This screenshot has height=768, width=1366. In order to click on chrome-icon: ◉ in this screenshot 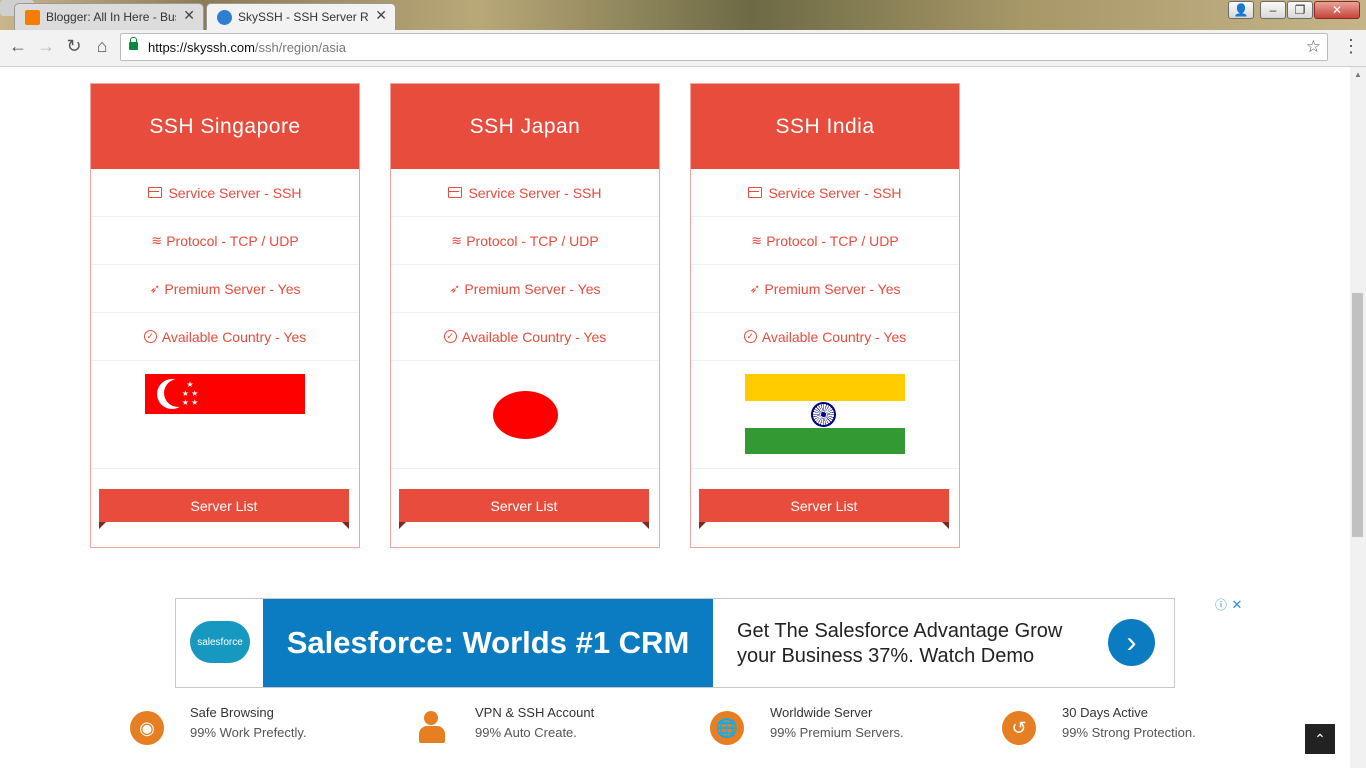, I will do `click(147, 728)`.